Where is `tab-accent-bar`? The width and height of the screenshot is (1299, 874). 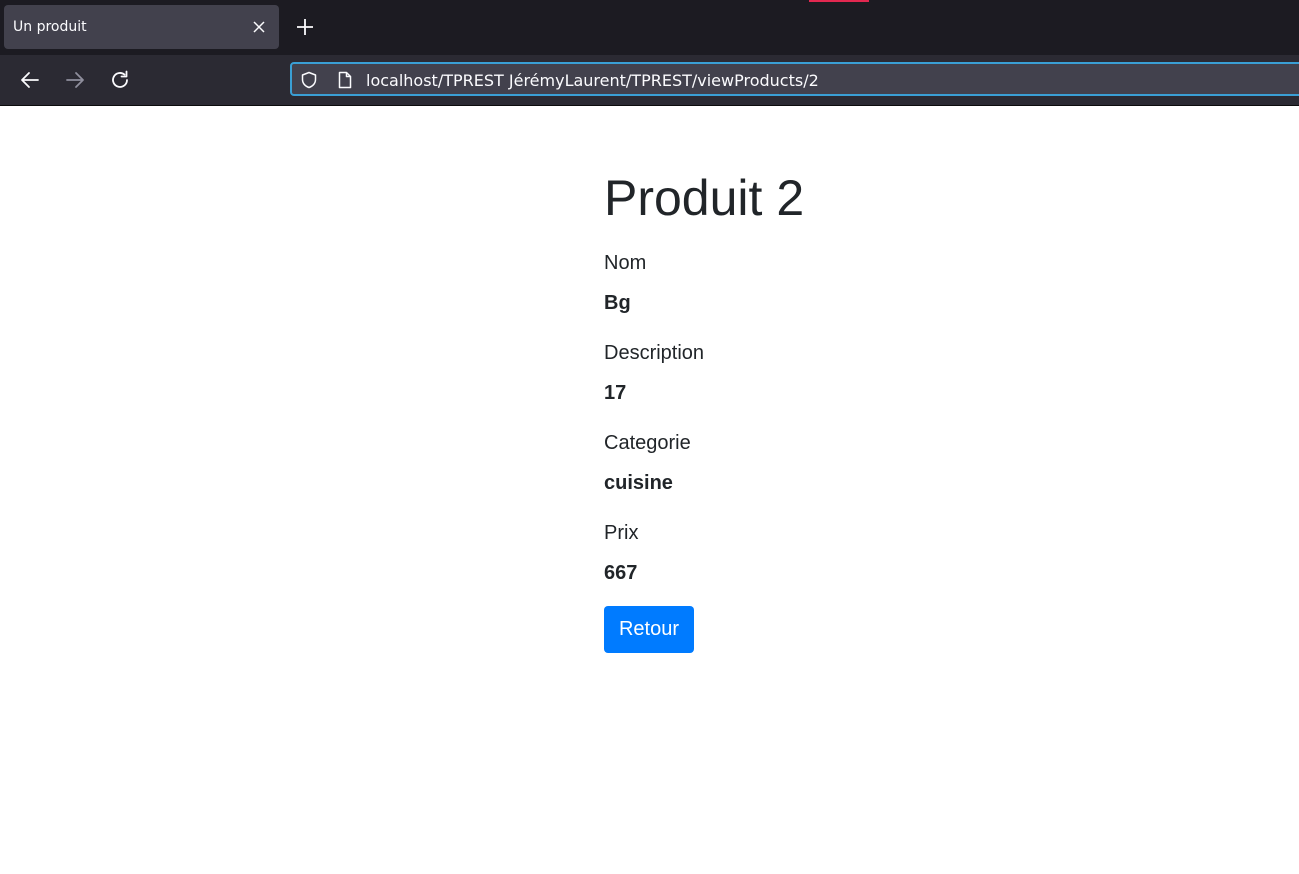
tab-accent-bar is located at coordinates (839, 1).